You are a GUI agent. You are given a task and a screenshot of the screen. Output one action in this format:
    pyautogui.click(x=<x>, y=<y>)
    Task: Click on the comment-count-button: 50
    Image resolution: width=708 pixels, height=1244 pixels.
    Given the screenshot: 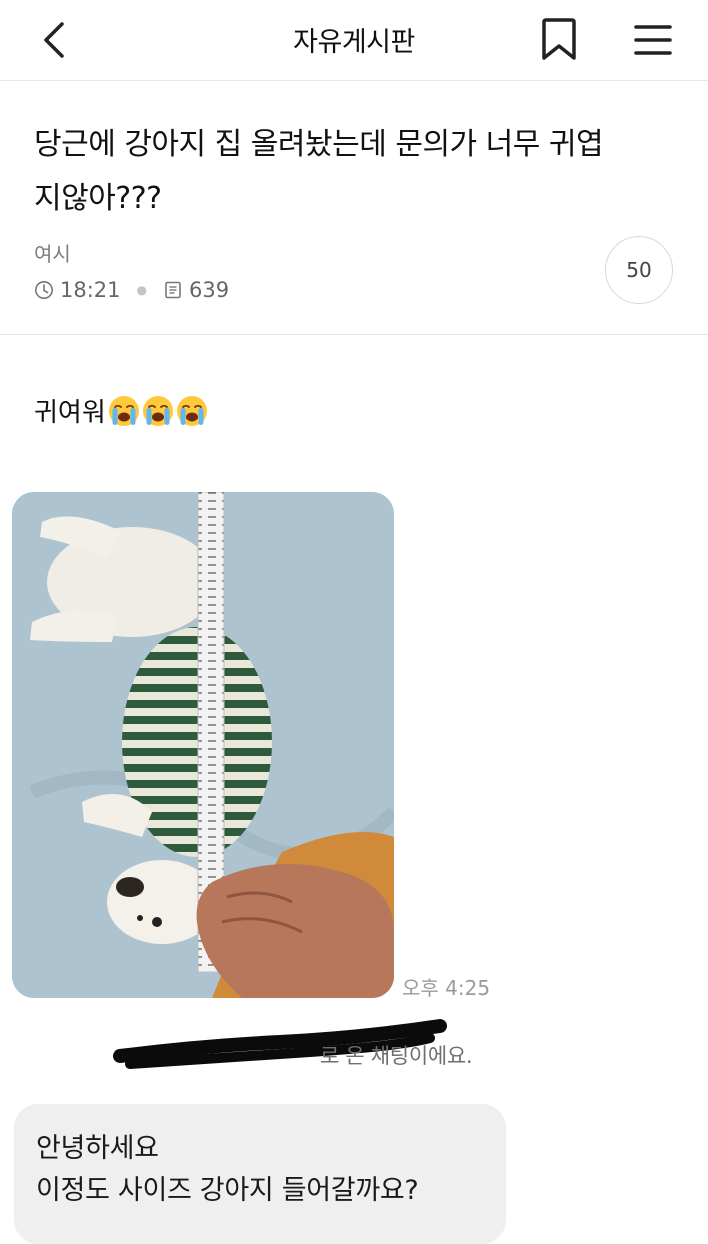 What is the action you would take?
    pyautogui.click(x=639, y=270)
    